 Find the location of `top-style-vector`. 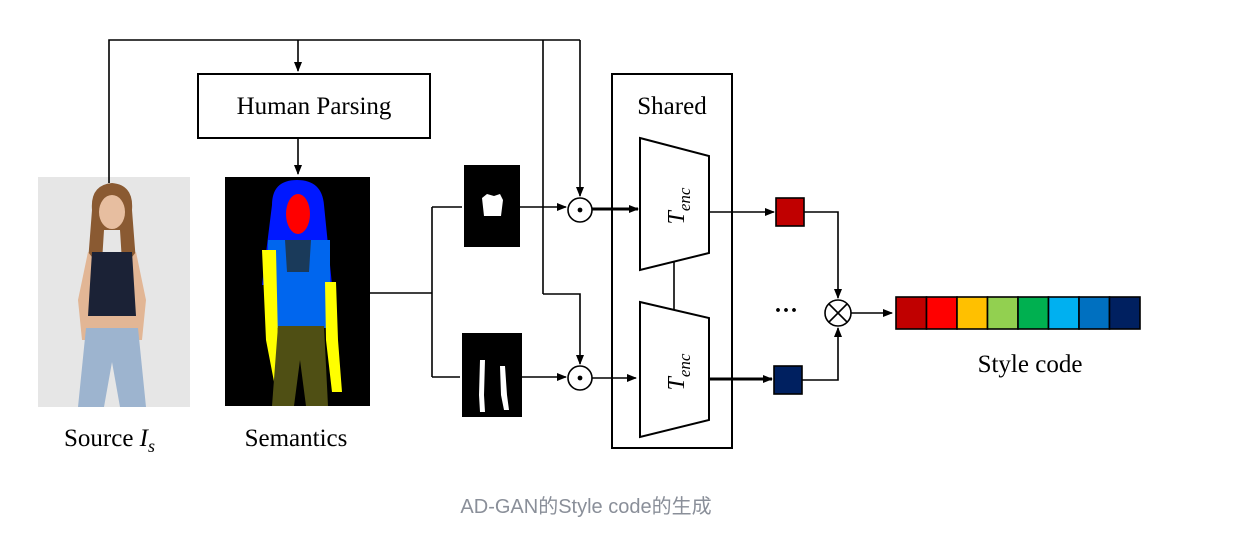

top-style-vector is located at coordinates (790, 212).